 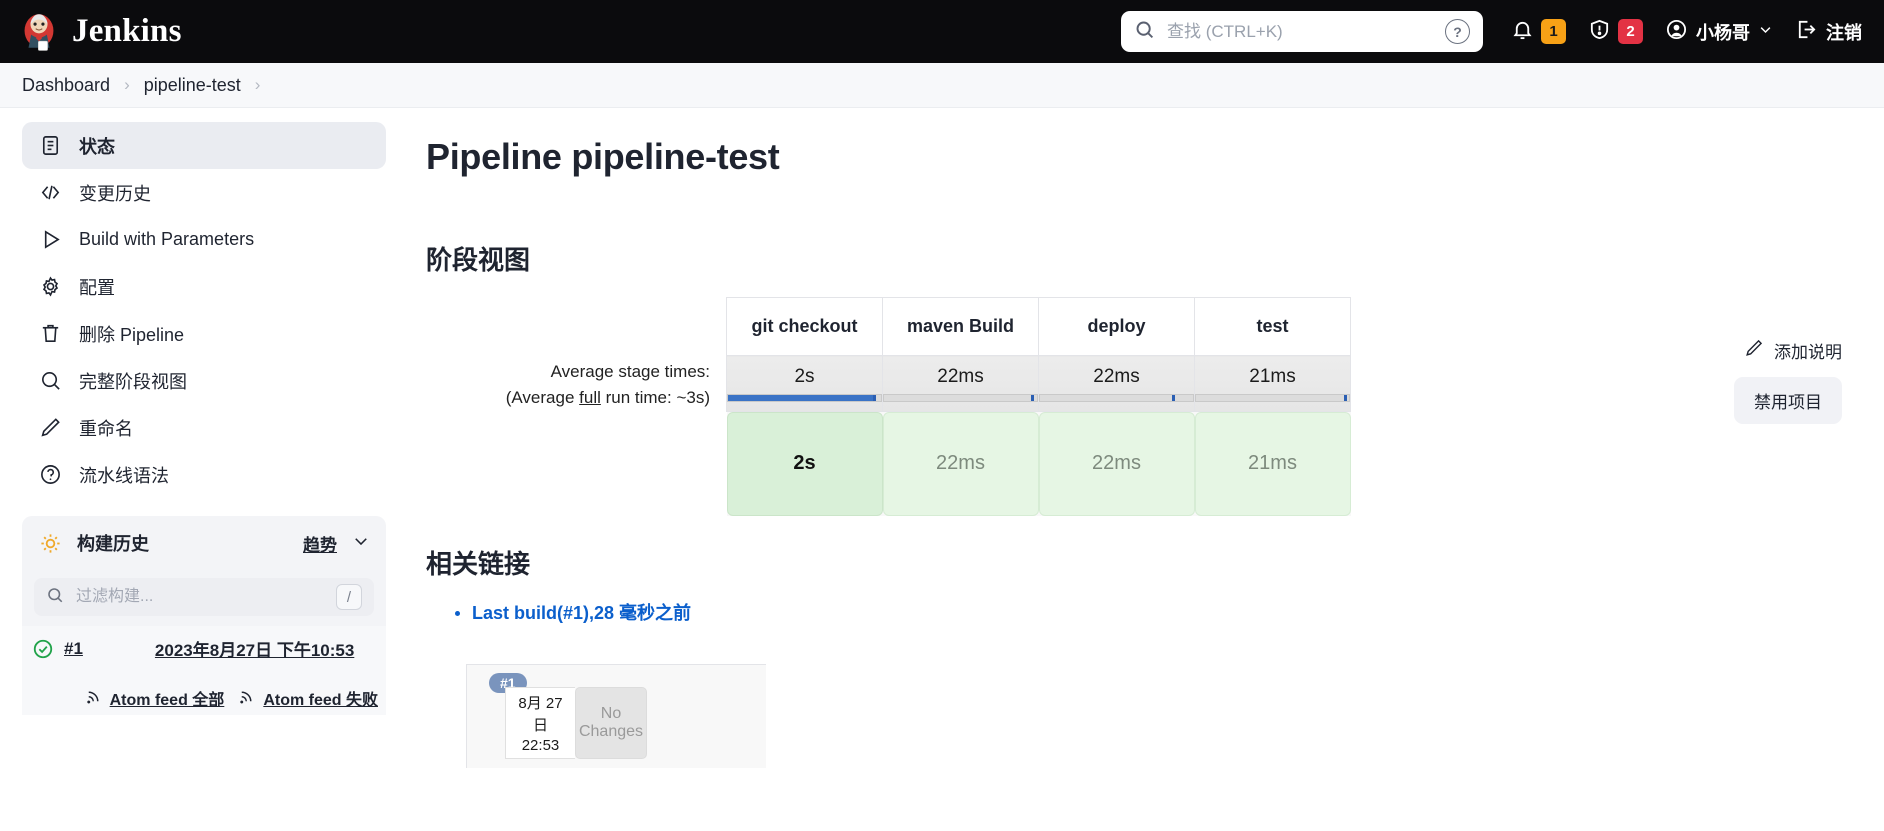 What do you see at coordinates (804, 376) in the screenshot?
I see `stage-average-time: 2s` at bounding box center [804, 376].